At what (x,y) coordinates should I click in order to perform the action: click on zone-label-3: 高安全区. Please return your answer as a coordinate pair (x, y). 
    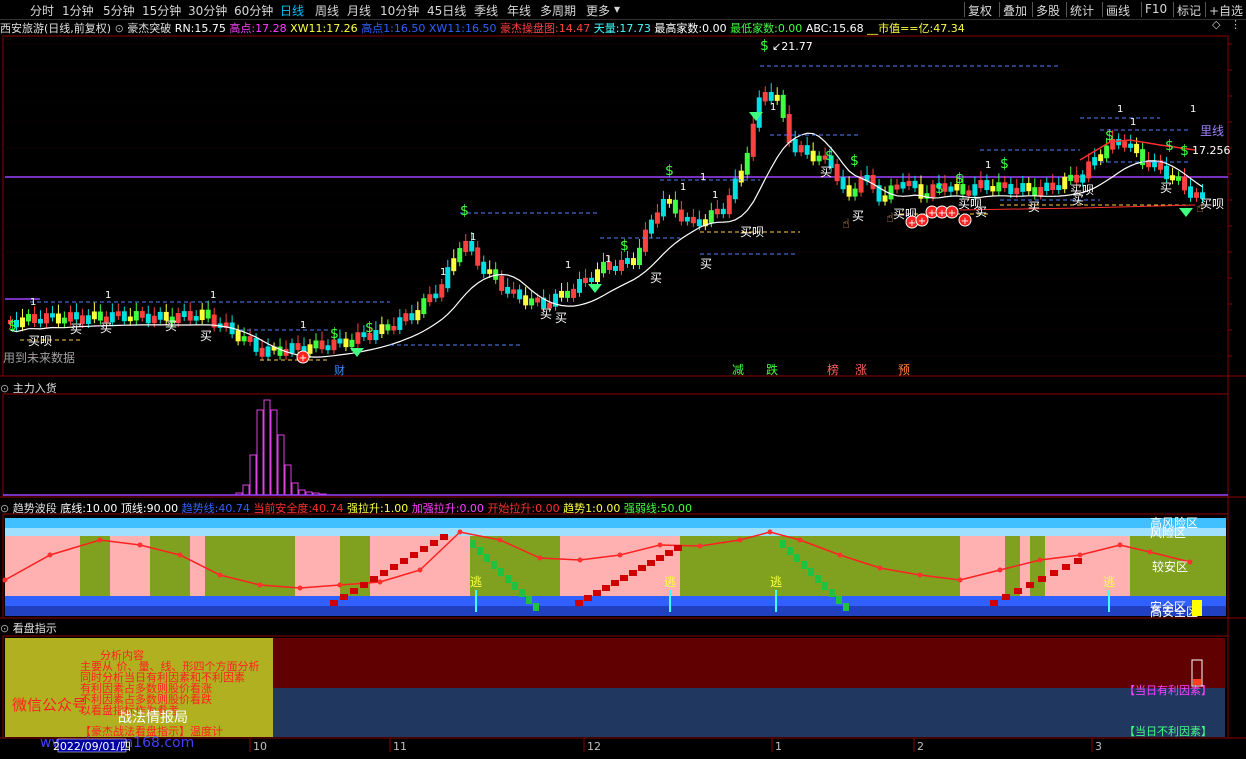
    Looking at the image, I should click on (1174, 611).